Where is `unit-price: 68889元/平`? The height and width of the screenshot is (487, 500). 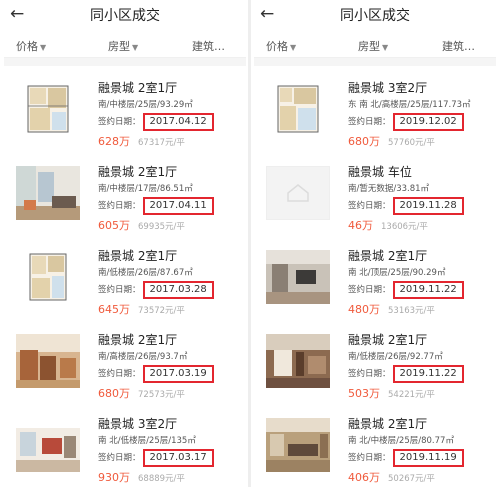 unit-price: 68889元/平 is located at coordinates (161, 479).